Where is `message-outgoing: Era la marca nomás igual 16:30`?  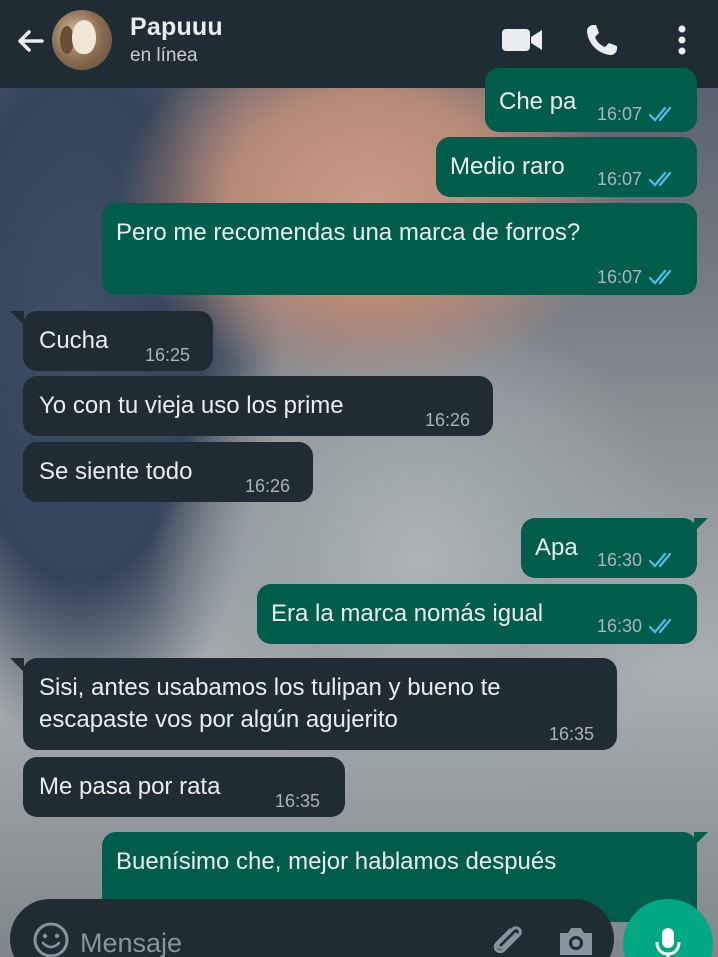 message-outgoing: Era la marca nomás igual 16:30 is located at coordinates (477, 614).